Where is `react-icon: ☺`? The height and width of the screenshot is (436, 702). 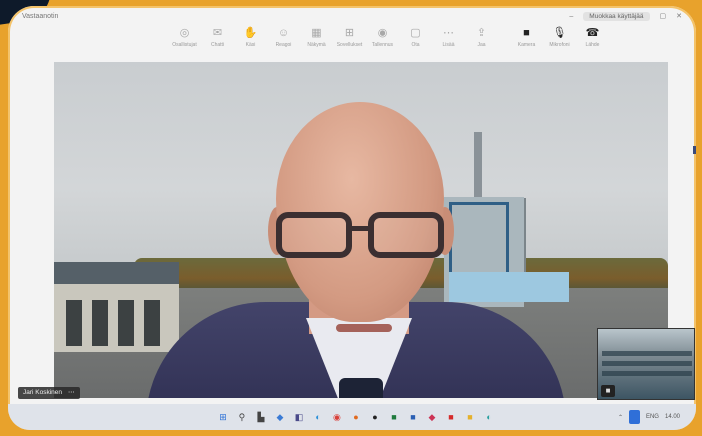 react-icon: ☺ is located at coordinates (283, 33).